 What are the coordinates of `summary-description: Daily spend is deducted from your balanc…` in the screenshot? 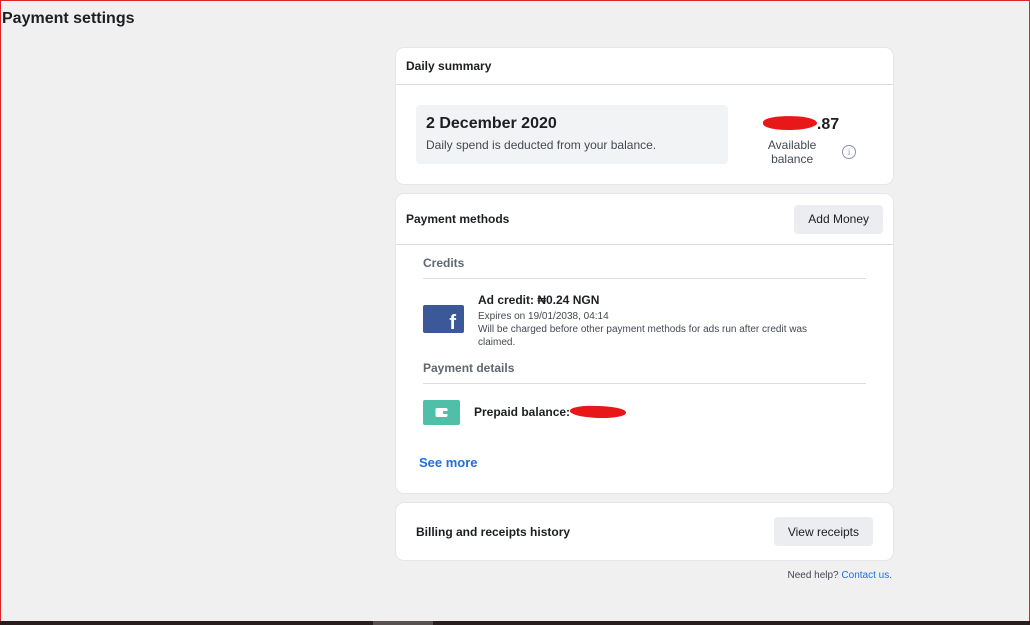 It's located at (541, 145).